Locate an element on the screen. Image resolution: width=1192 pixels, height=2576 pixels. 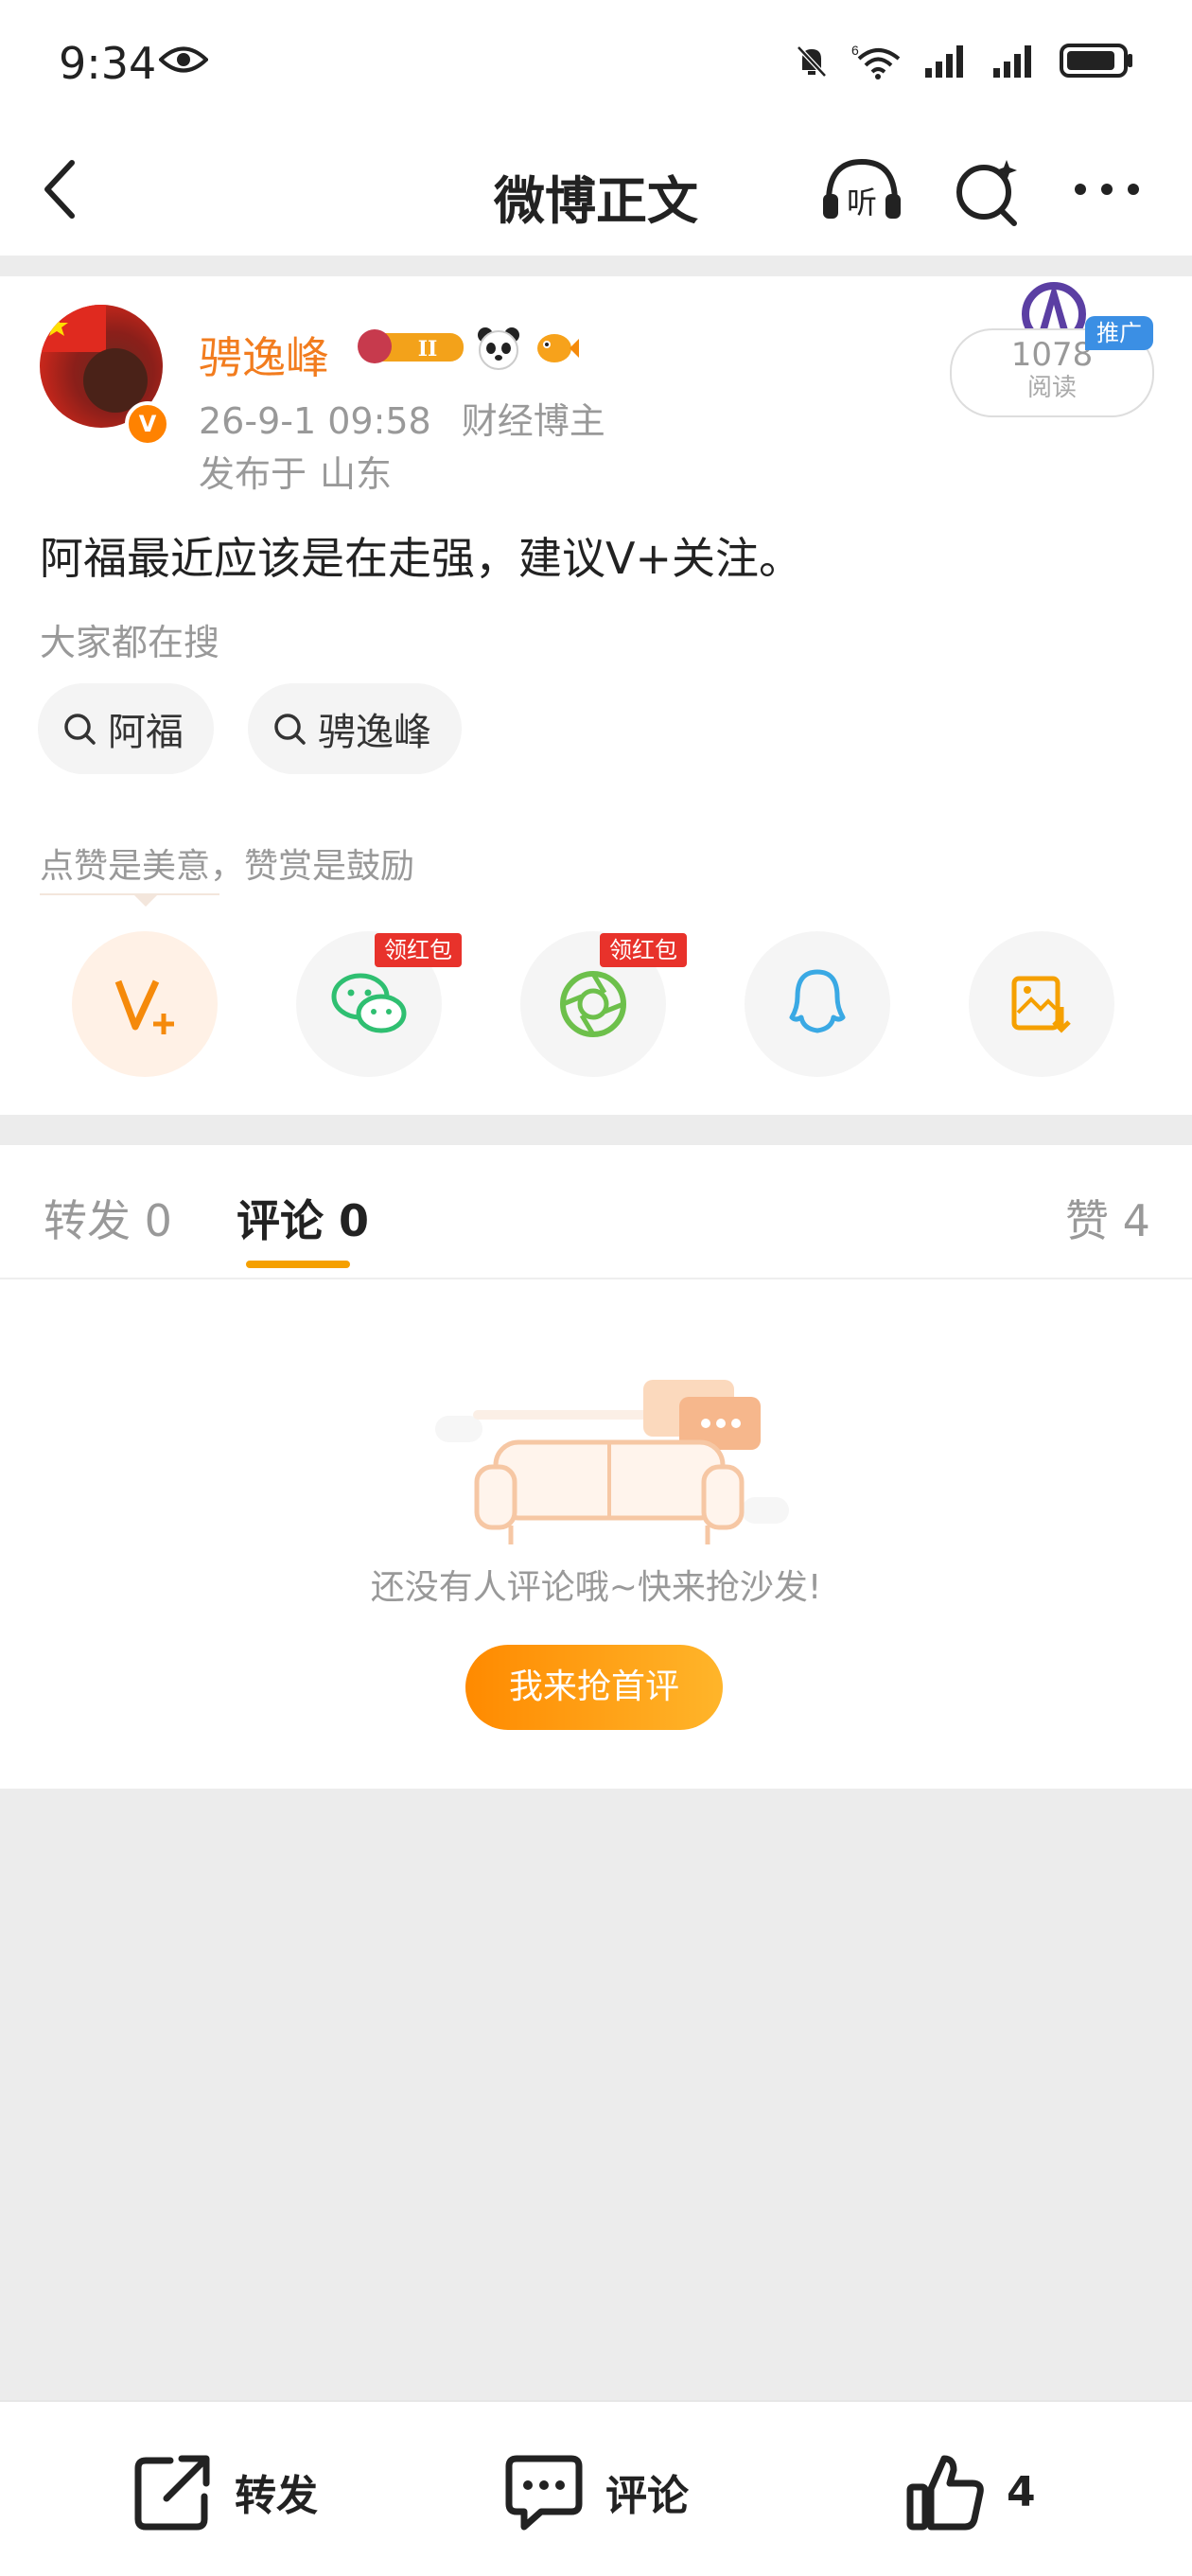
promo-tag: 推广 is located at coordinates (1119, 333).